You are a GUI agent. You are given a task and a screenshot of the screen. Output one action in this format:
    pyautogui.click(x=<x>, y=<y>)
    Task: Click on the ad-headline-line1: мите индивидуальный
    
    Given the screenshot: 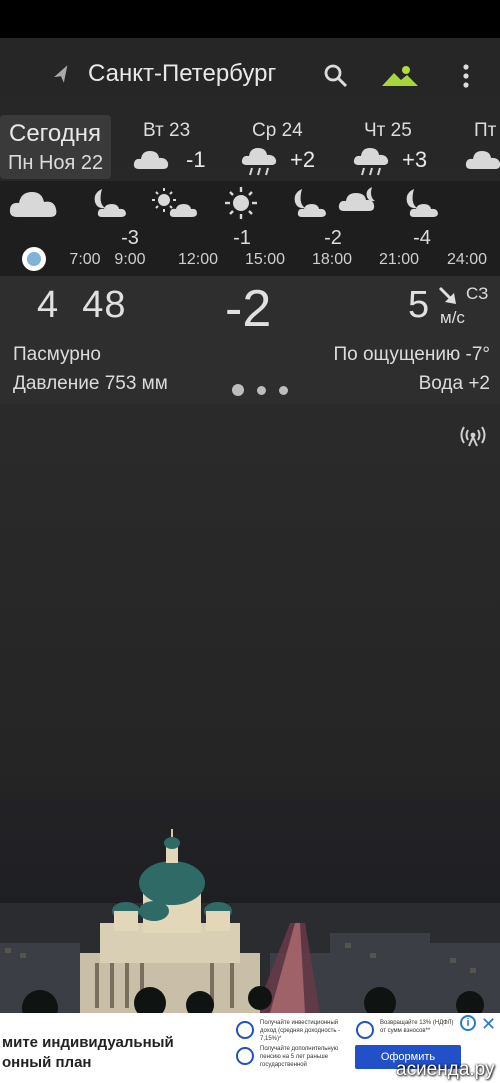 What is the action you would take?
    pyautogui.click(x=88, y=1042)
    